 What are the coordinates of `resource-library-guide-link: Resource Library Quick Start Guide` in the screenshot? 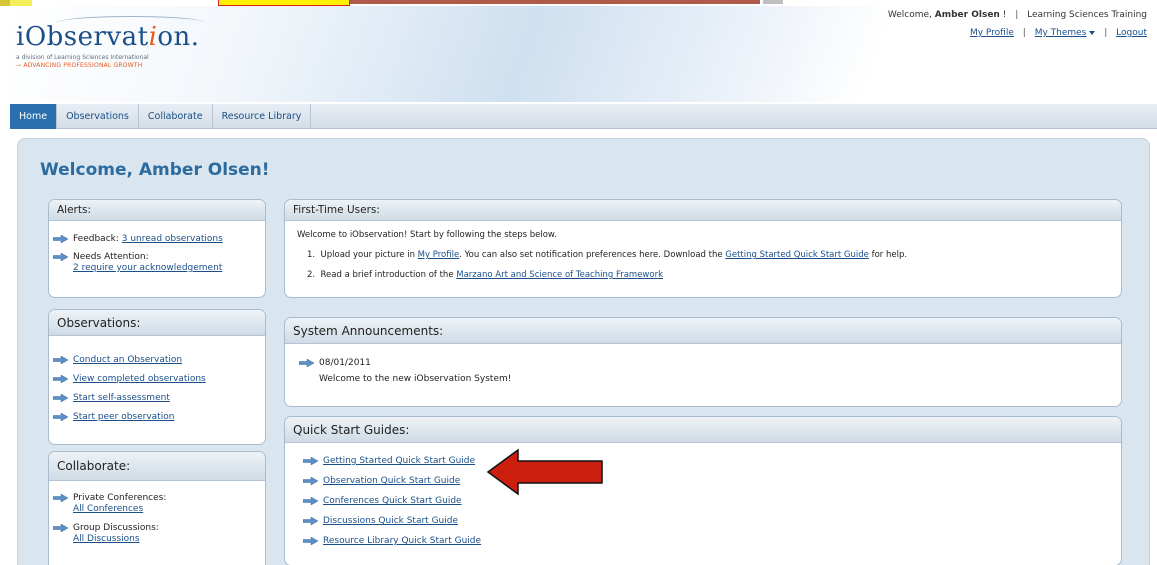 It's located at (402, 541).